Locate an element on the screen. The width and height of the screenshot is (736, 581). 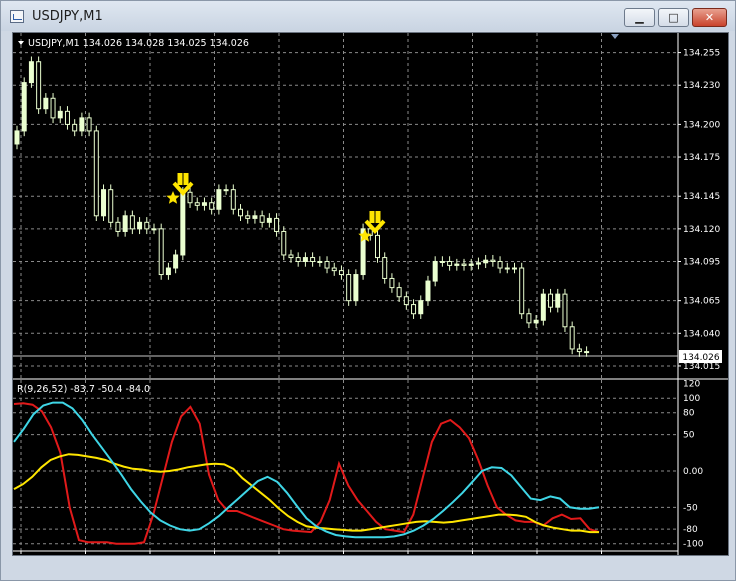
price-axis-label: 134.230 is located at coordinates (701, 86).